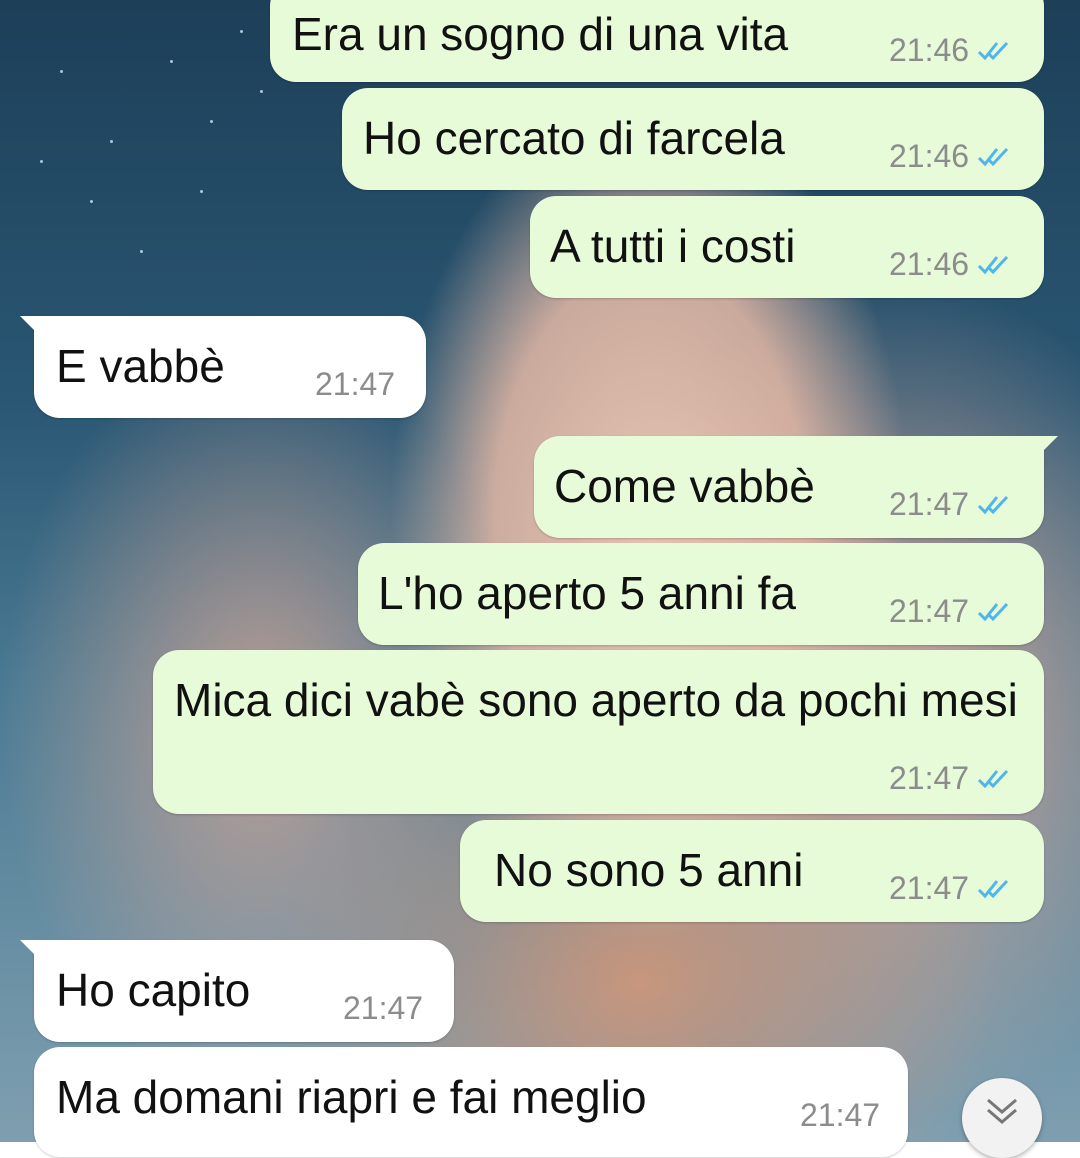 Image resolution: width=1080 pixels, height=1158 pixels. What do you see at coordinates (673, 246) in the screenshot?
I see `message-text: A tutti i costi` at bounding box center [673, 246].